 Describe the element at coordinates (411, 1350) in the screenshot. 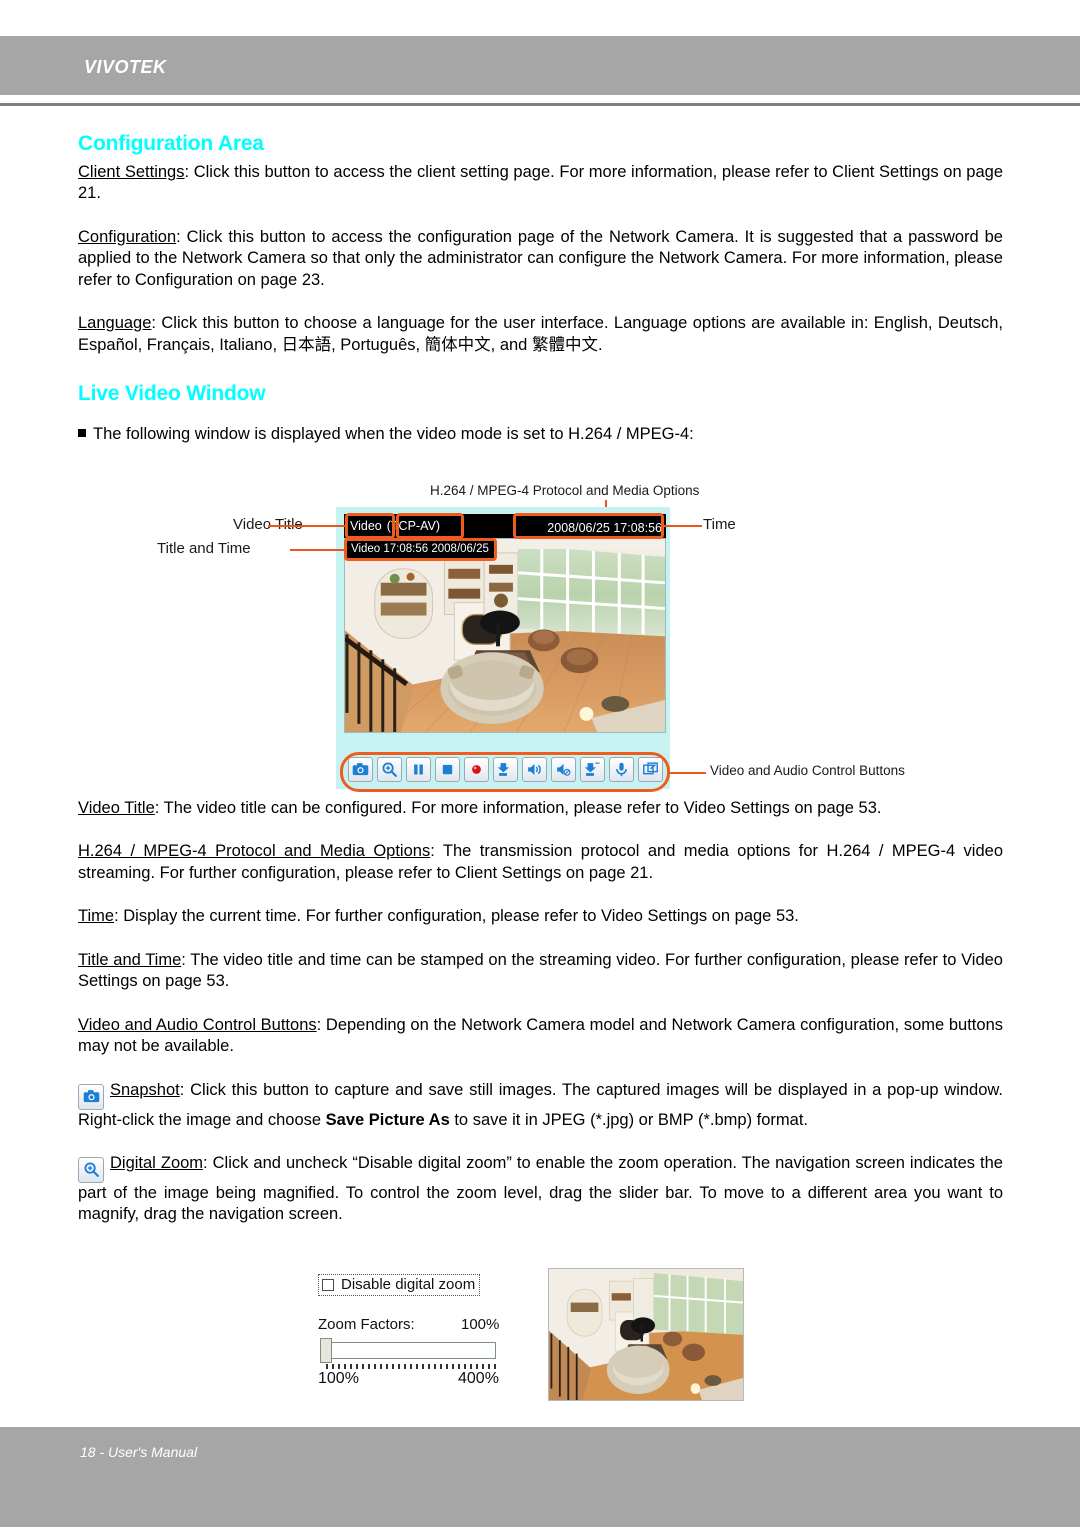

I see `zoom-slider-track` at that location.